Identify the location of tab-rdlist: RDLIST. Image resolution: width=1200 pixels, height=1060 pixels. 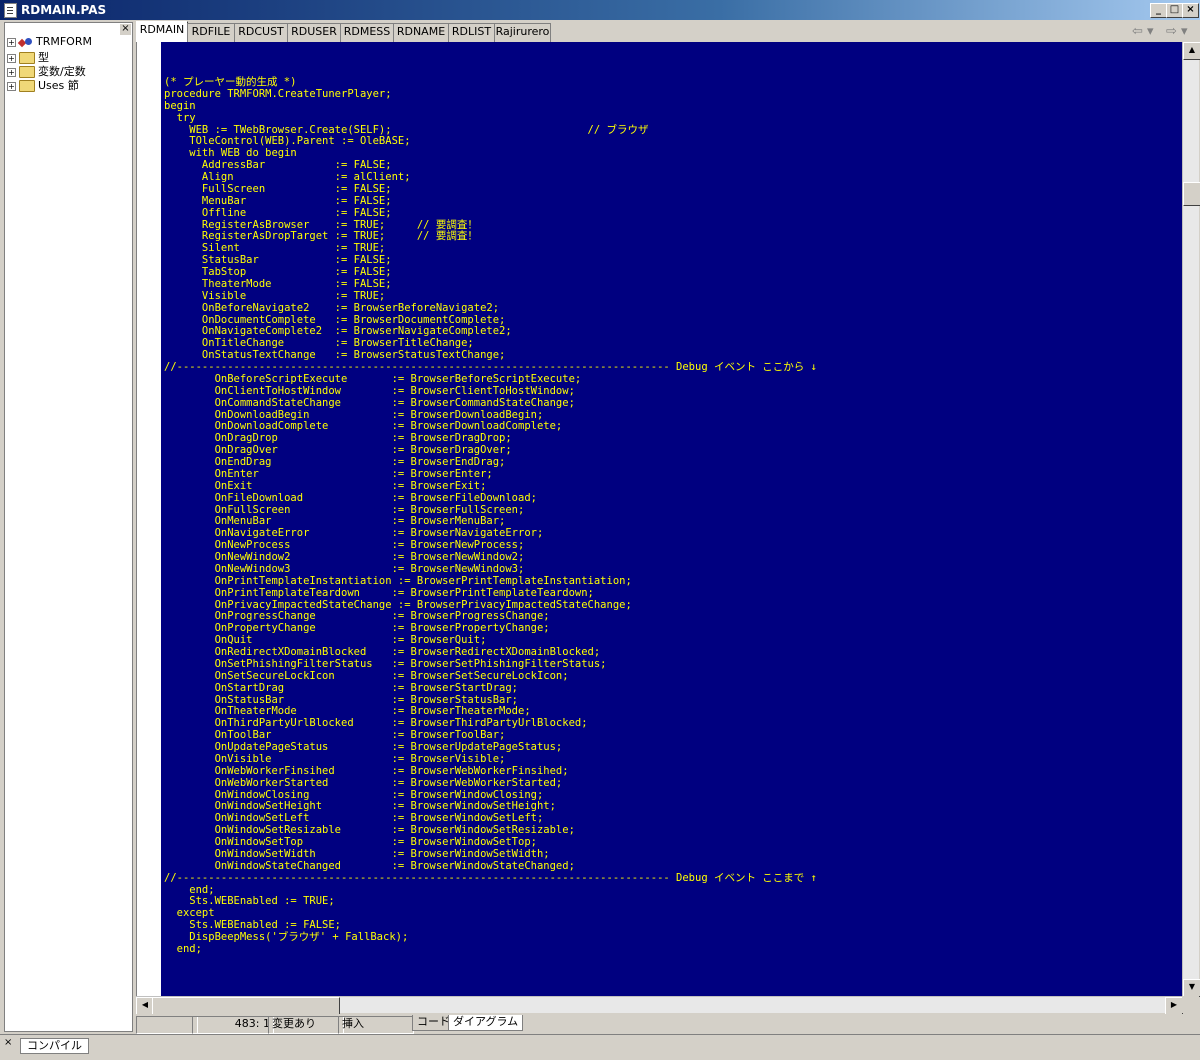
(471, 32).